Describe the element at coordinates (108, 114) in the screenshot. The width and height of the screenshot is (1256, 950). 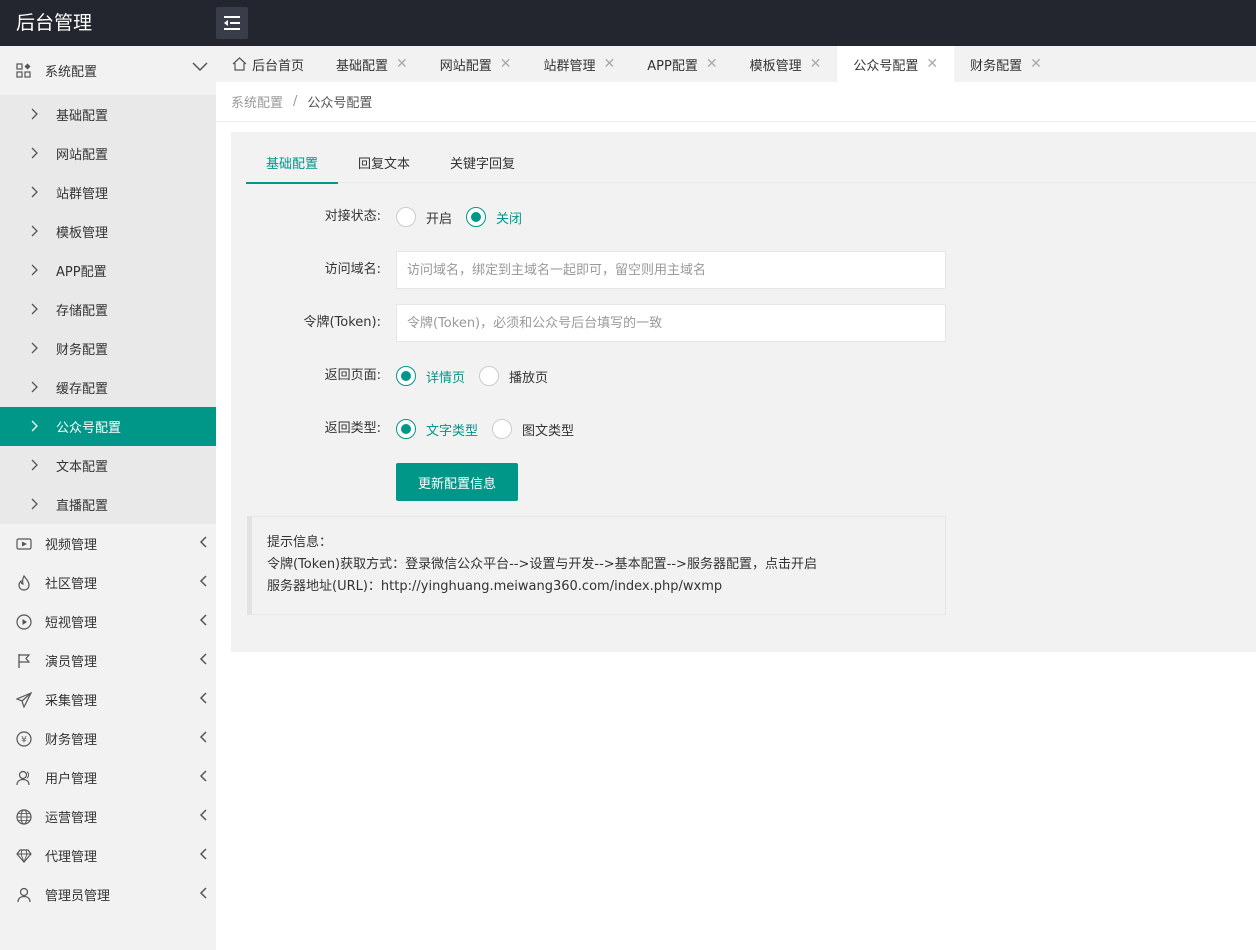
I see `sidebar-item-basic-config: 基础配置` at that location.